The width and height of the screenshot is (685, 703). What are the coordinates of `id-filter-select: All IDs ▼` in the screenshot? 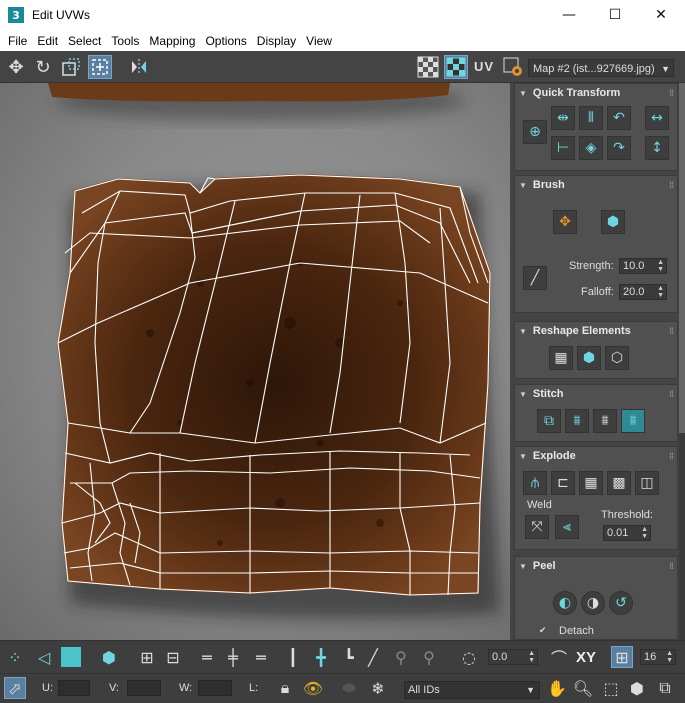 It's located at (472, 690).